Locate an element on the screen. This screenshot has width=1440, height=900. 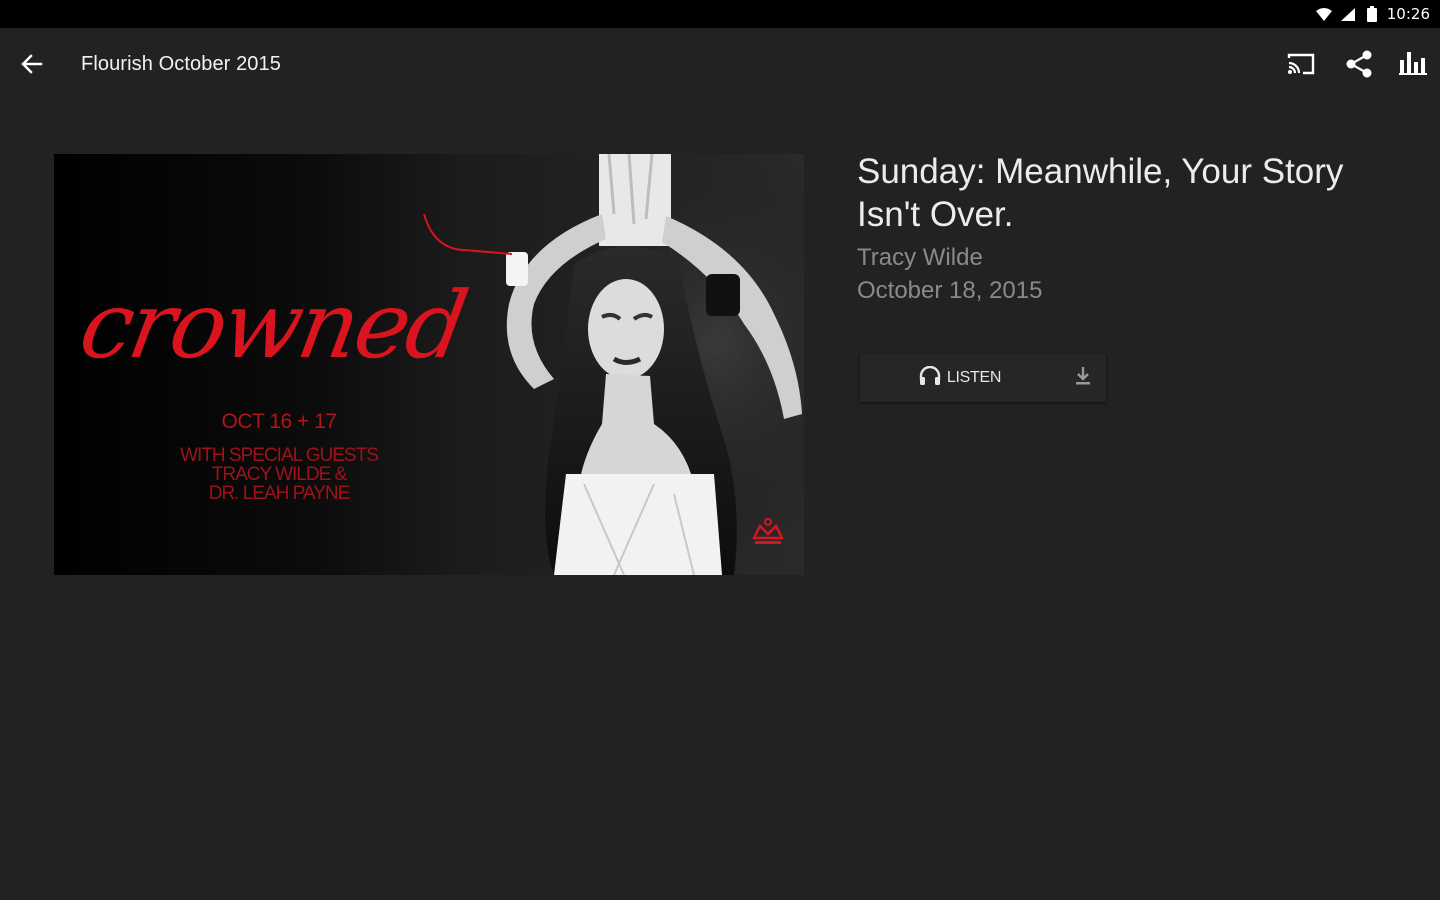
bar-chart-icon is located at coordinates (1413, 66).